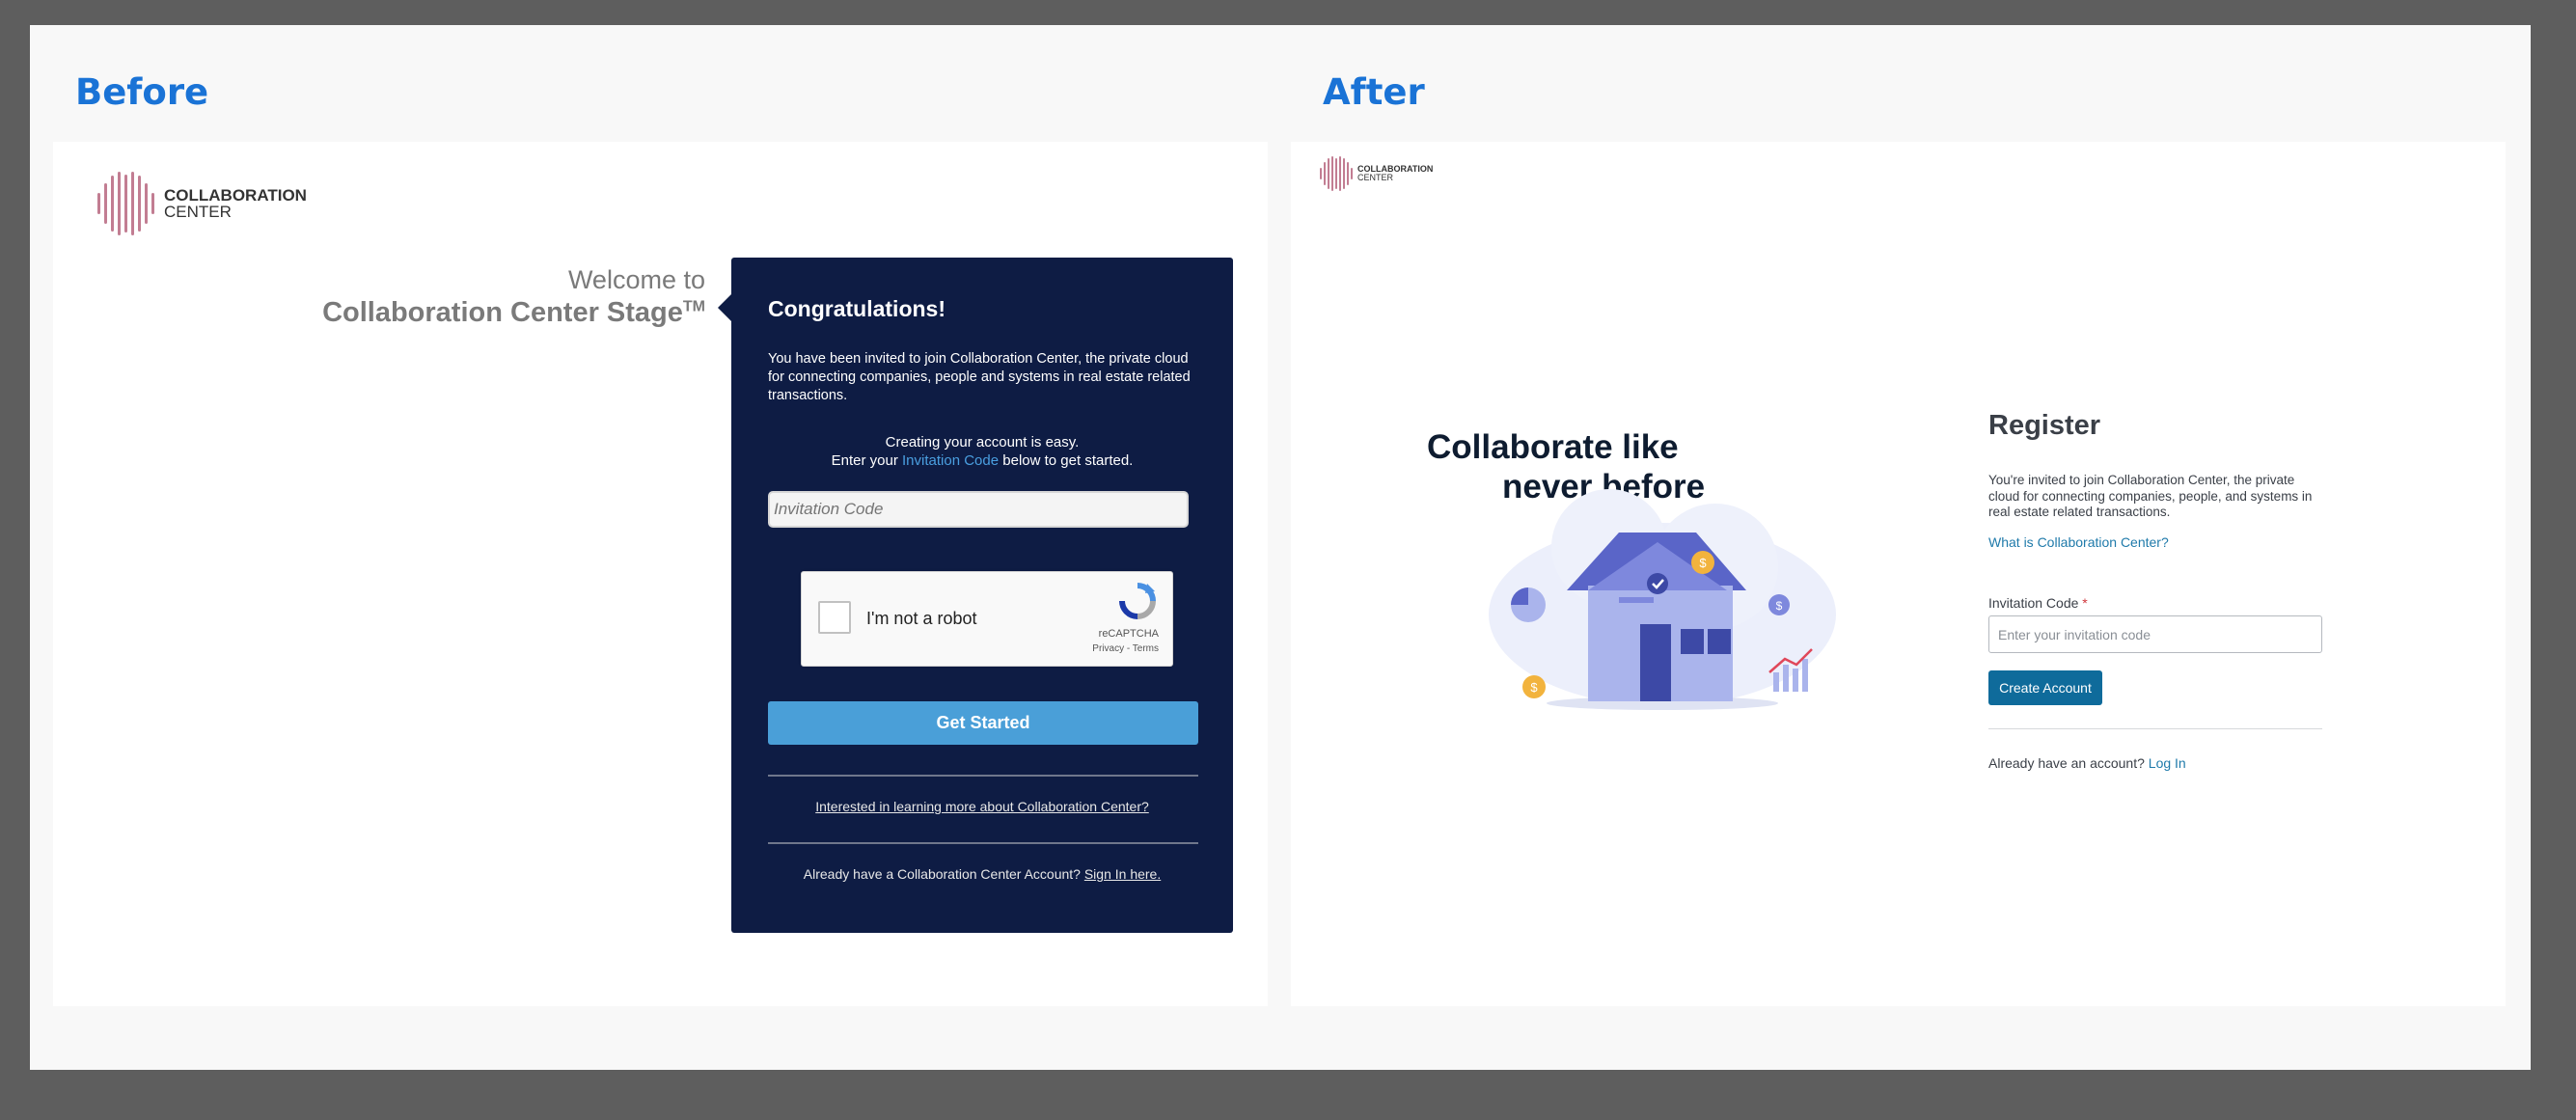  Describe the element at coordinates (693, 306) in the screenshot. I see `trademark: TM` at that location.